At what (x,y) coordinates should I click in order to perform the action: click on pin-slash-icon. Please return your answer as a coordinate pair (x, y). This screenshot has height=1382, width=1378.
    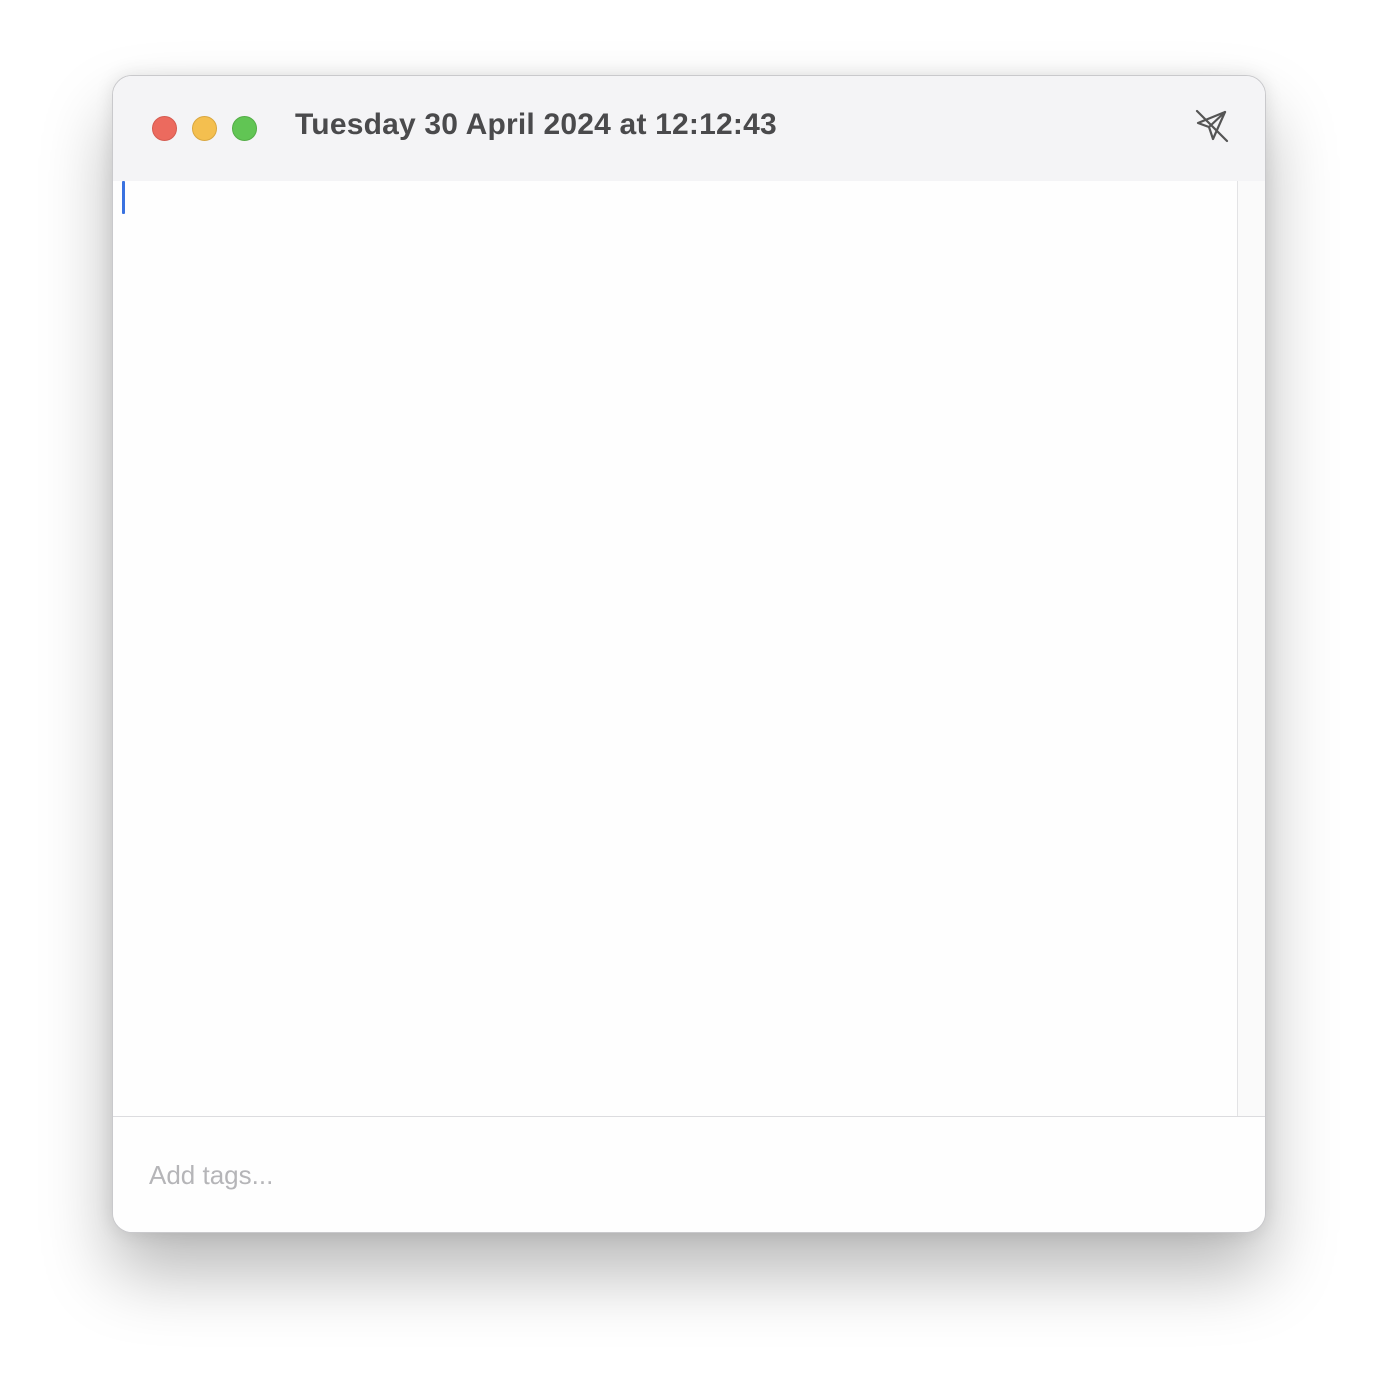
    Looking at the image, I should click on (1212, 126).